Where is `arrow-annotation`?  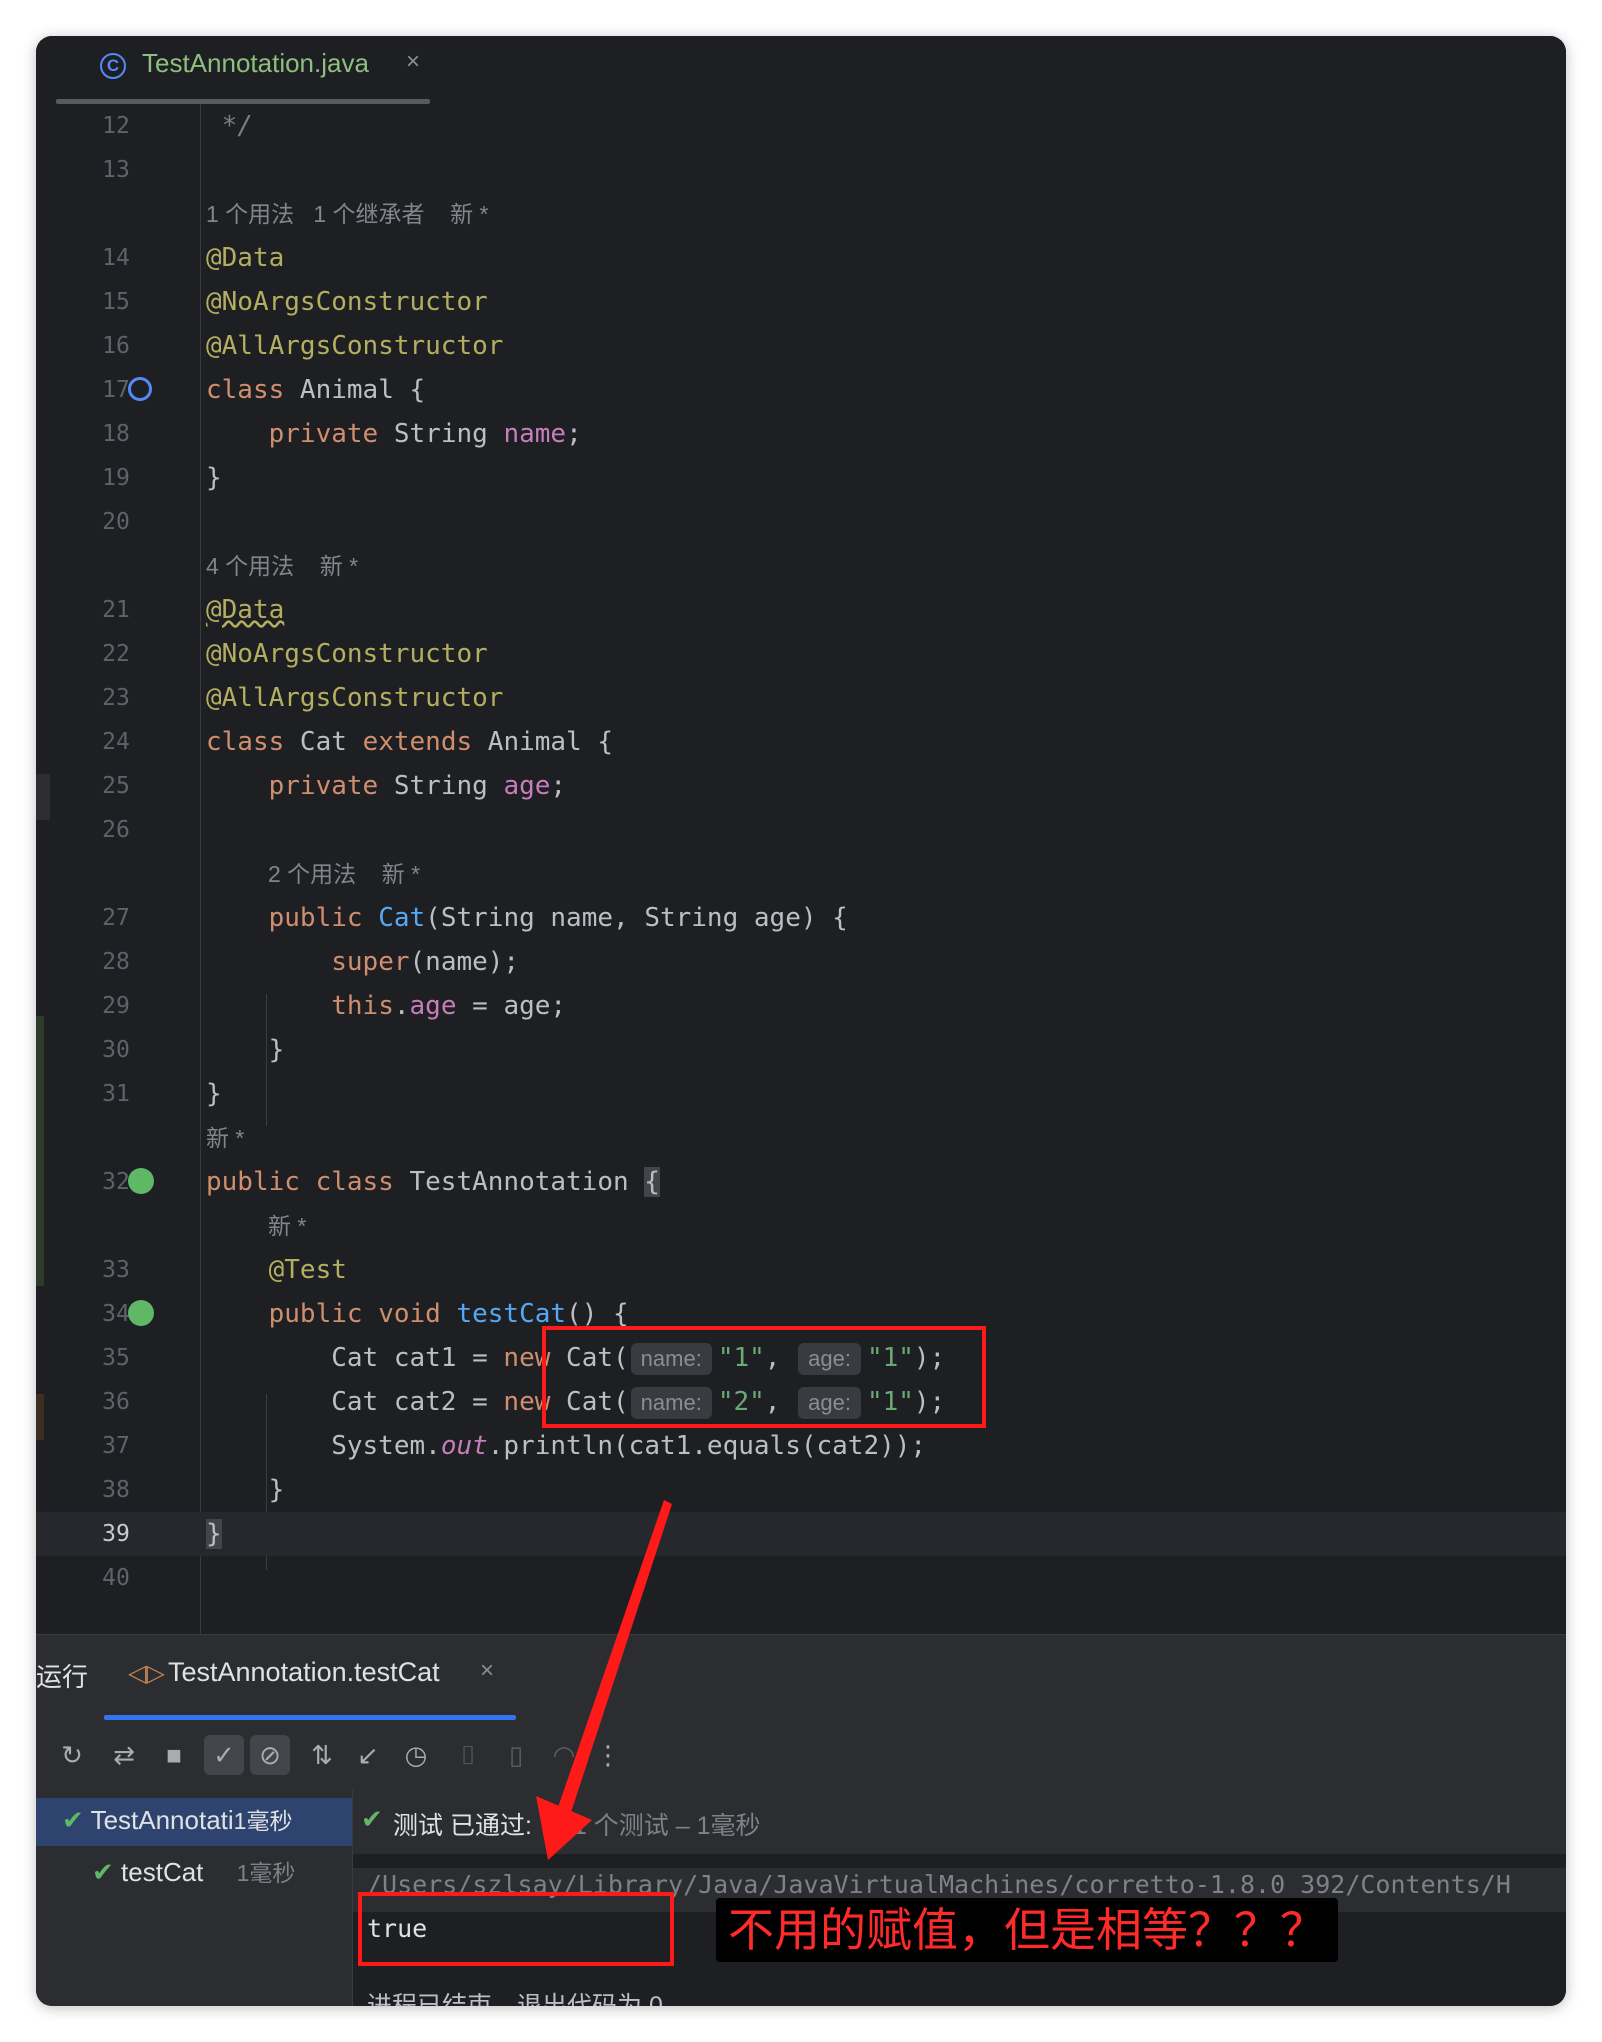 arrow-annotation is located at coordinates (604, 1680).